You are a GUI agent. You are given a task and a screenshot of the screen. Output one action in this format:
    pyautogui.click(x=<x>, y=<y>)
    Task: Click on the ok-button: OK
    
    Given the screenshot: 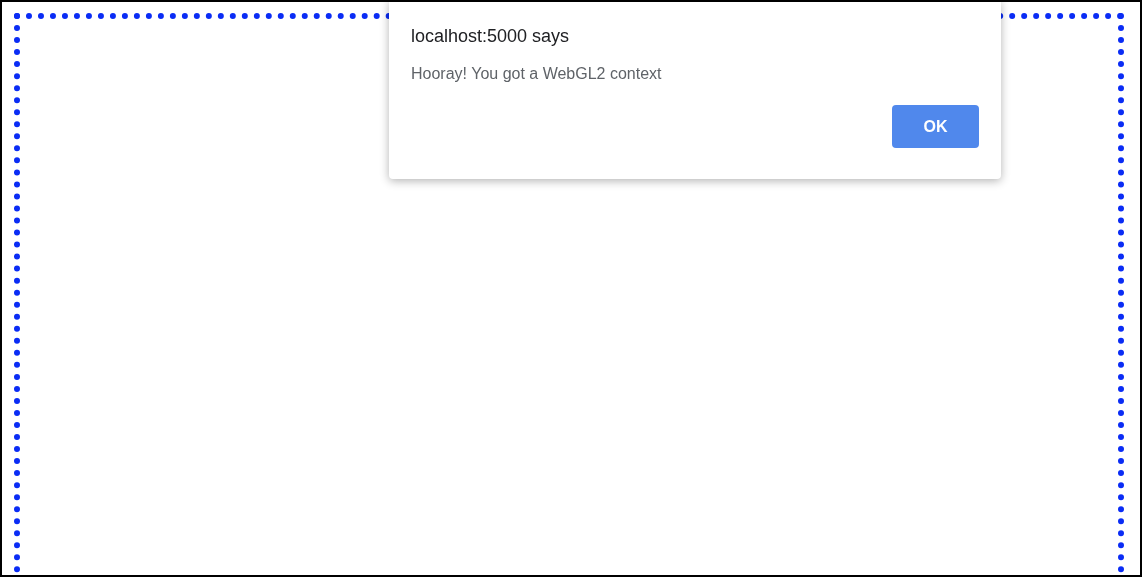 What is the action you would take?
    pyautogui.click(x=935, y=126)
    